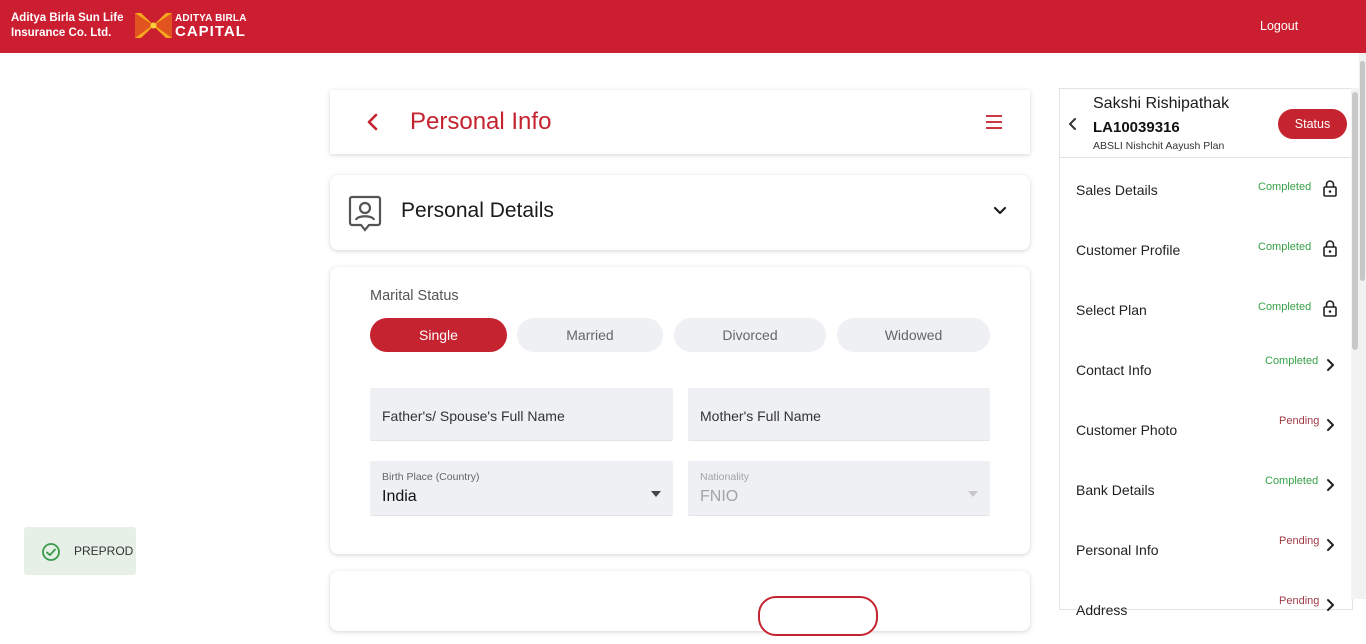  Describe the element at coordinates (1206, 434) in the screenshot. I see `step-customer-photo: Customer Photo Pending` at that location.